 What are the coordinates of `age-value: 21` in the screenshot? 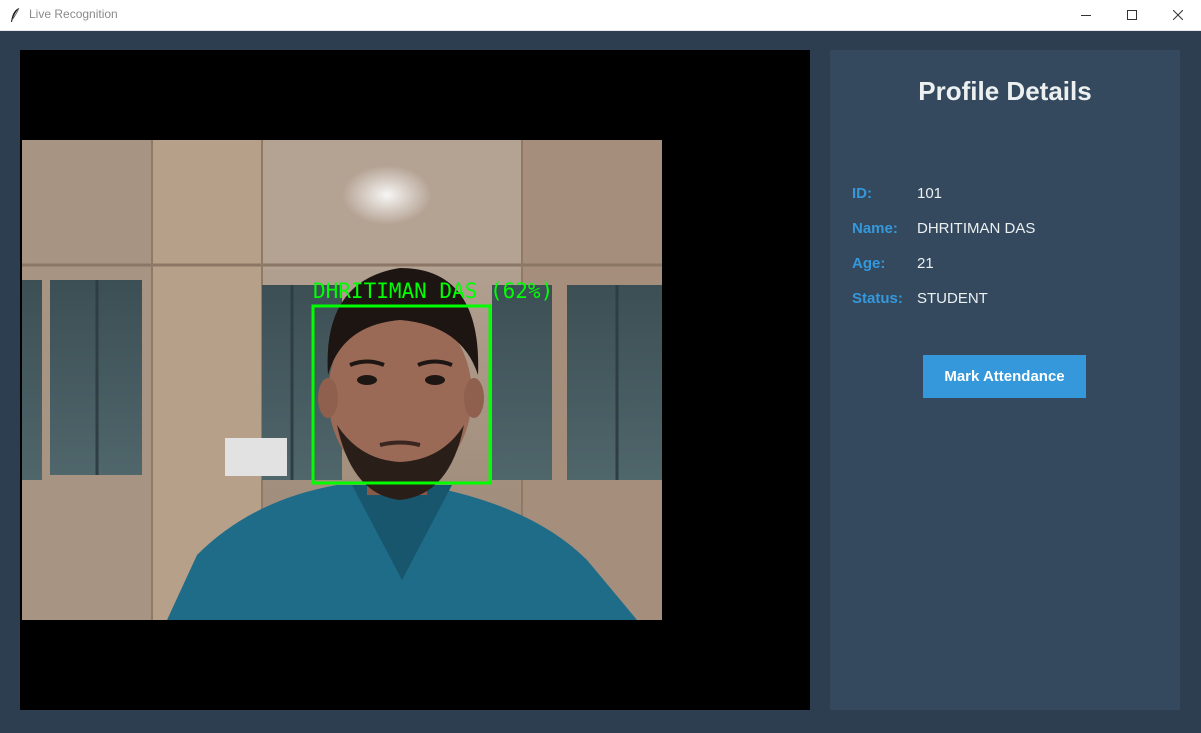 It's located at (925, 263).